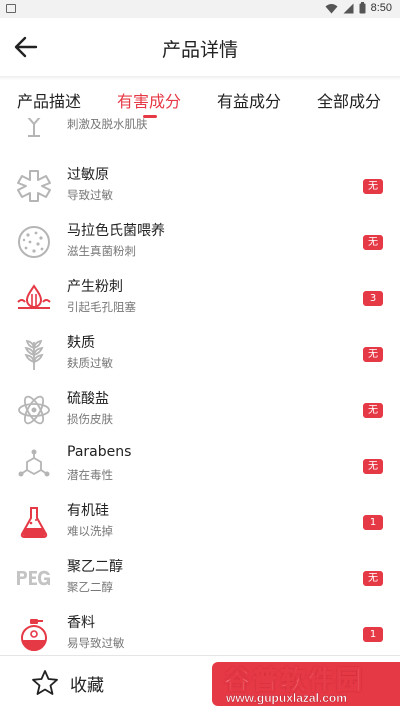  Describe the element at coordinates (362, 8) in the screenshot. I see `battery-icon` at that location.